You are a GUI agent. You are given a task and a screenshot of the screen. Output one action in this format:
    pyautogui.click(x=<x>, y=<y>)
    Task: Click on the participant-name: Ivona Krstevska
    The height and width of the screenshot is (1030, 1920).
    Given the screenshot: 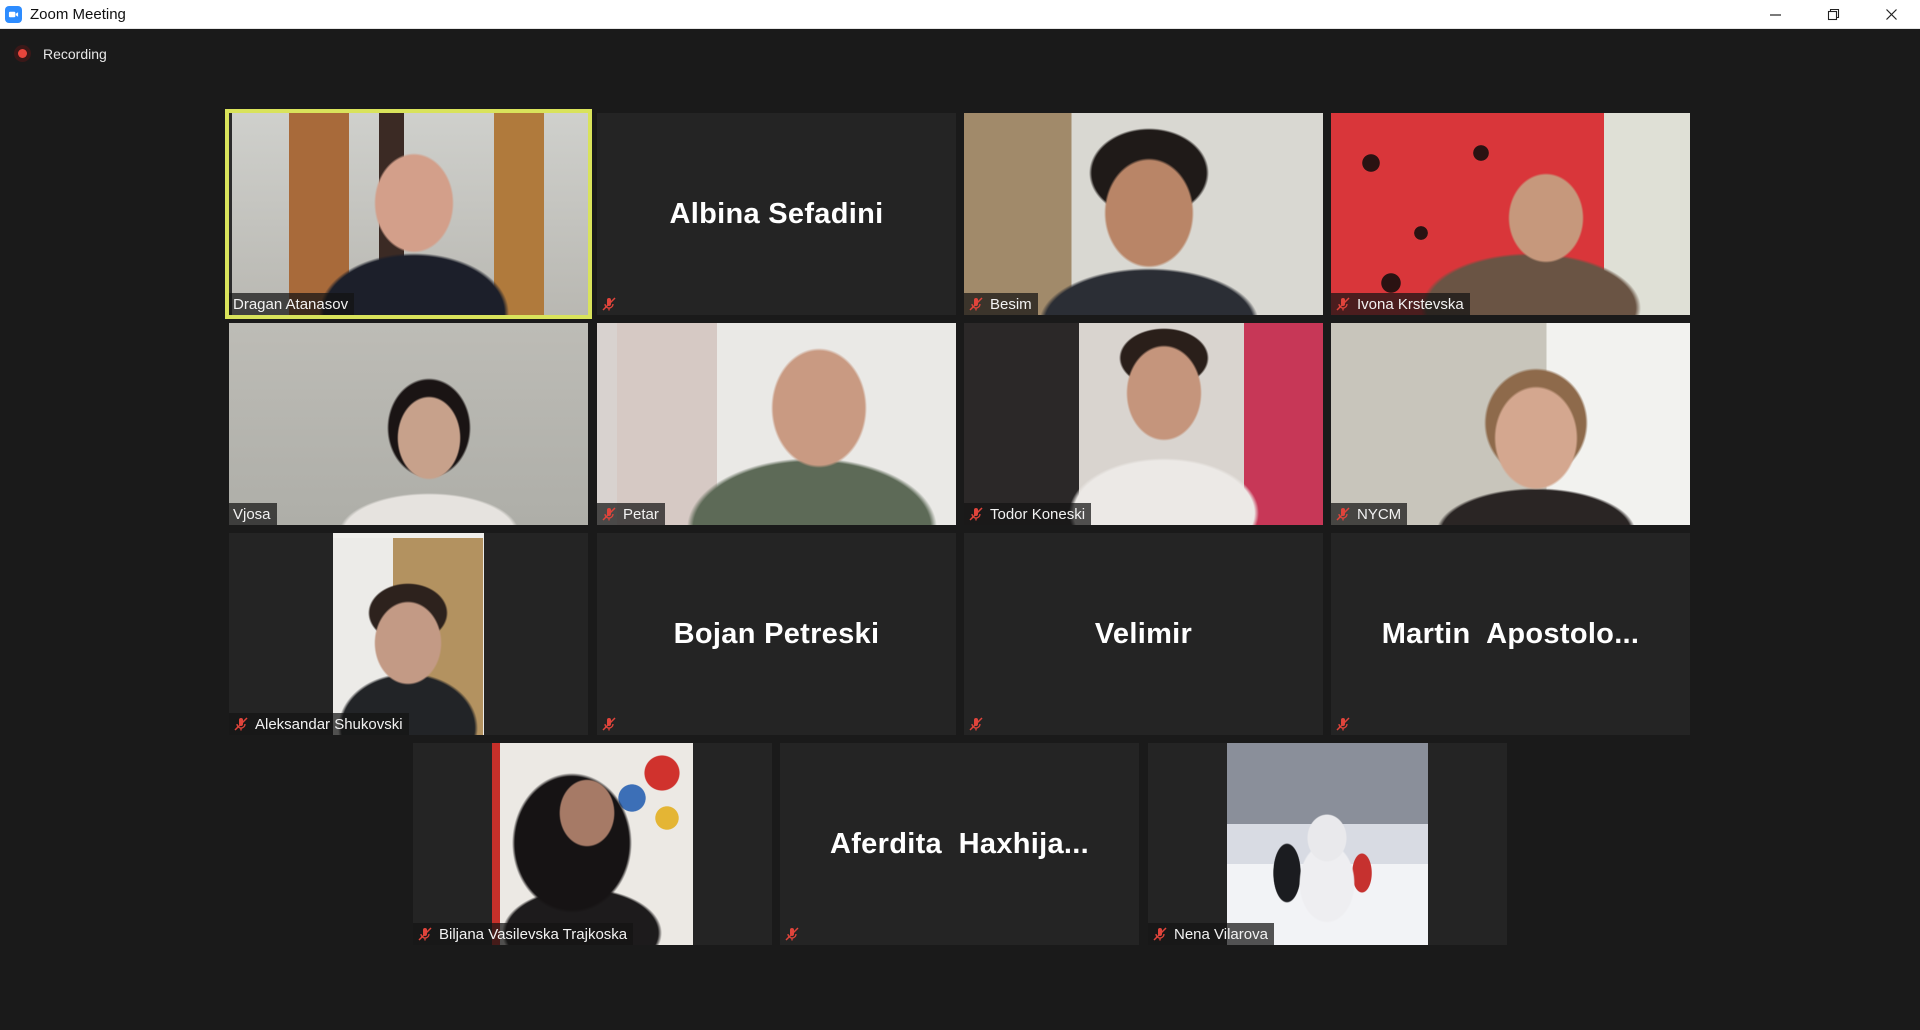 What is the action you would take?
    pyautogui.click(x=1410, y=304)
    